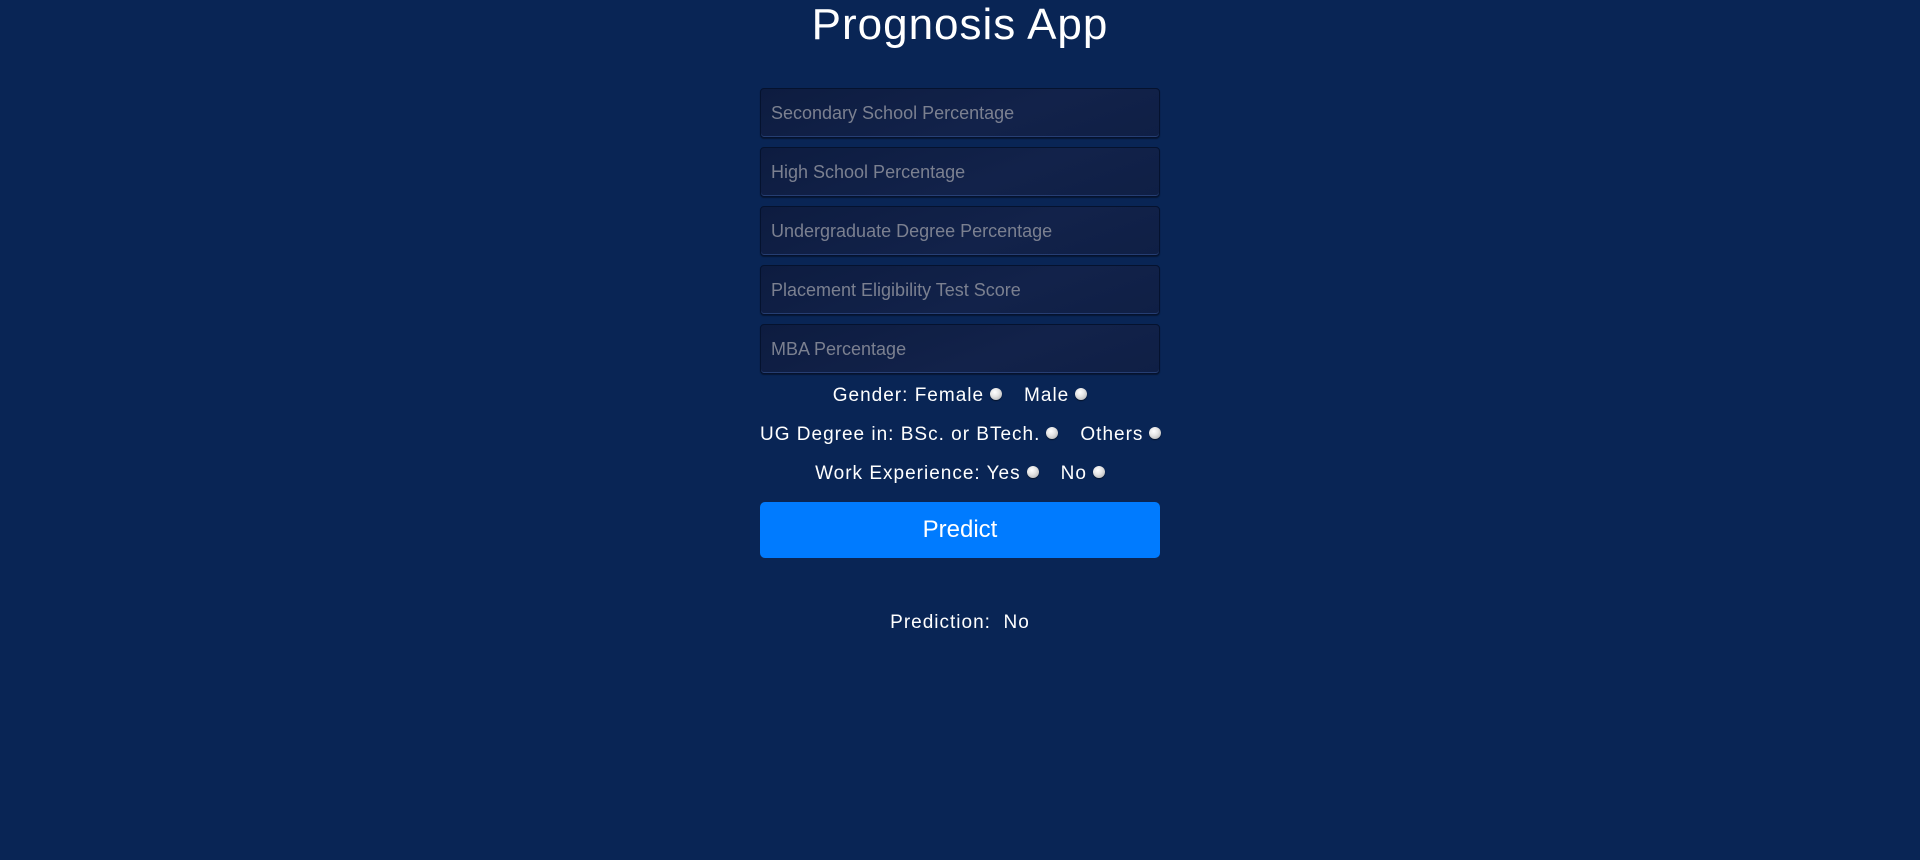 The width and height of the screenshot is (1920, 860). Describe the element at coordinates (1047, 395) in the screenshot. I see `gender-male-label: Male` at that location.